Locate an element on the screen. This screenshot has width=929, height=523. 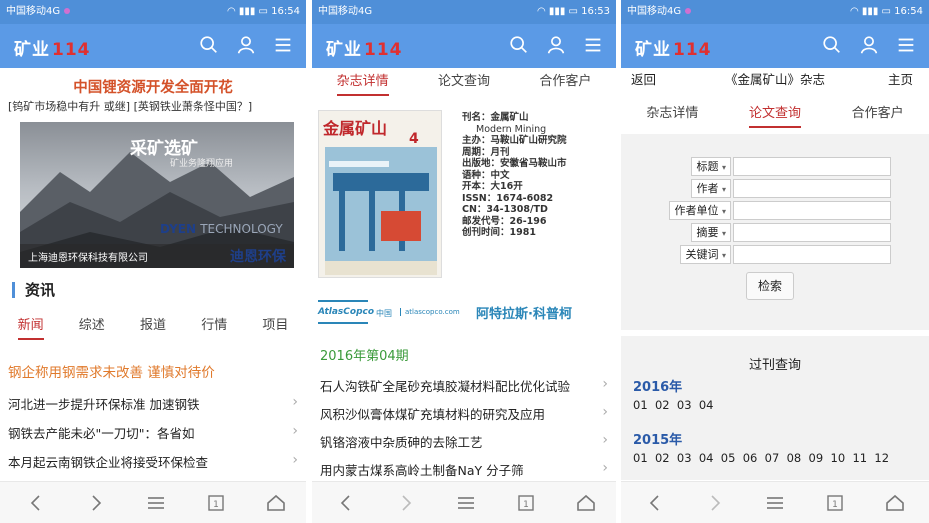
magazine-cover: 金属矿山 4 is located at coordinates (380, 194).